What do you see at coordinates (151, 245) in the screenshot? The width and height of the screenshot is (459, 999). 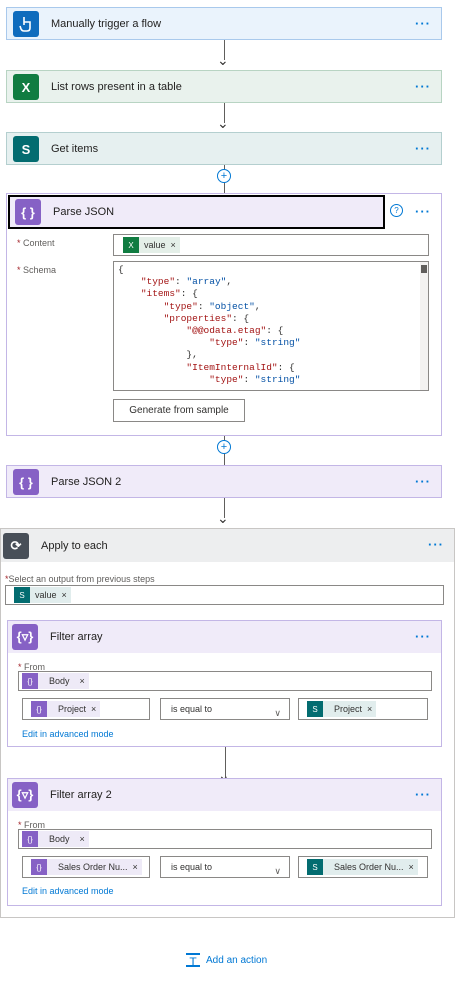 I see `value-token: X value ×` at bounding box center [151, 245].